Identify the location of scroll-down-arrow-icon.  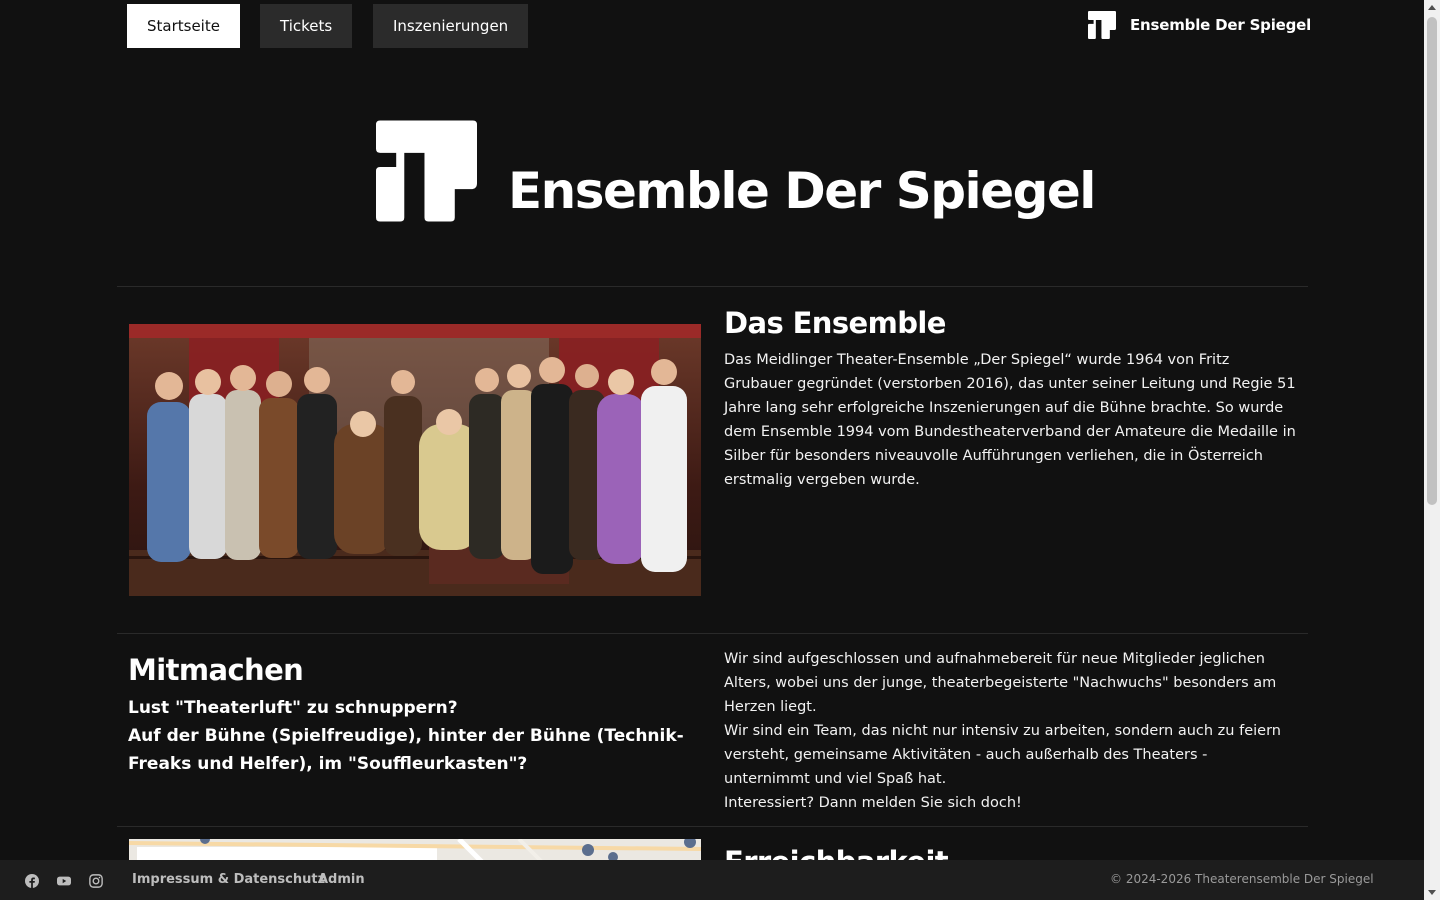
(1432, 892).